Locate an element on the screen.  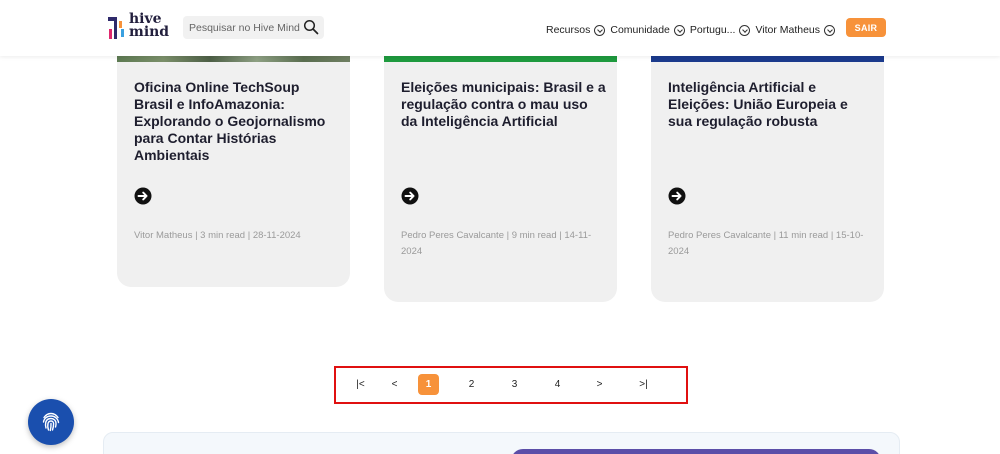
logo-line-2: mind is located at coordinates (149, 32).